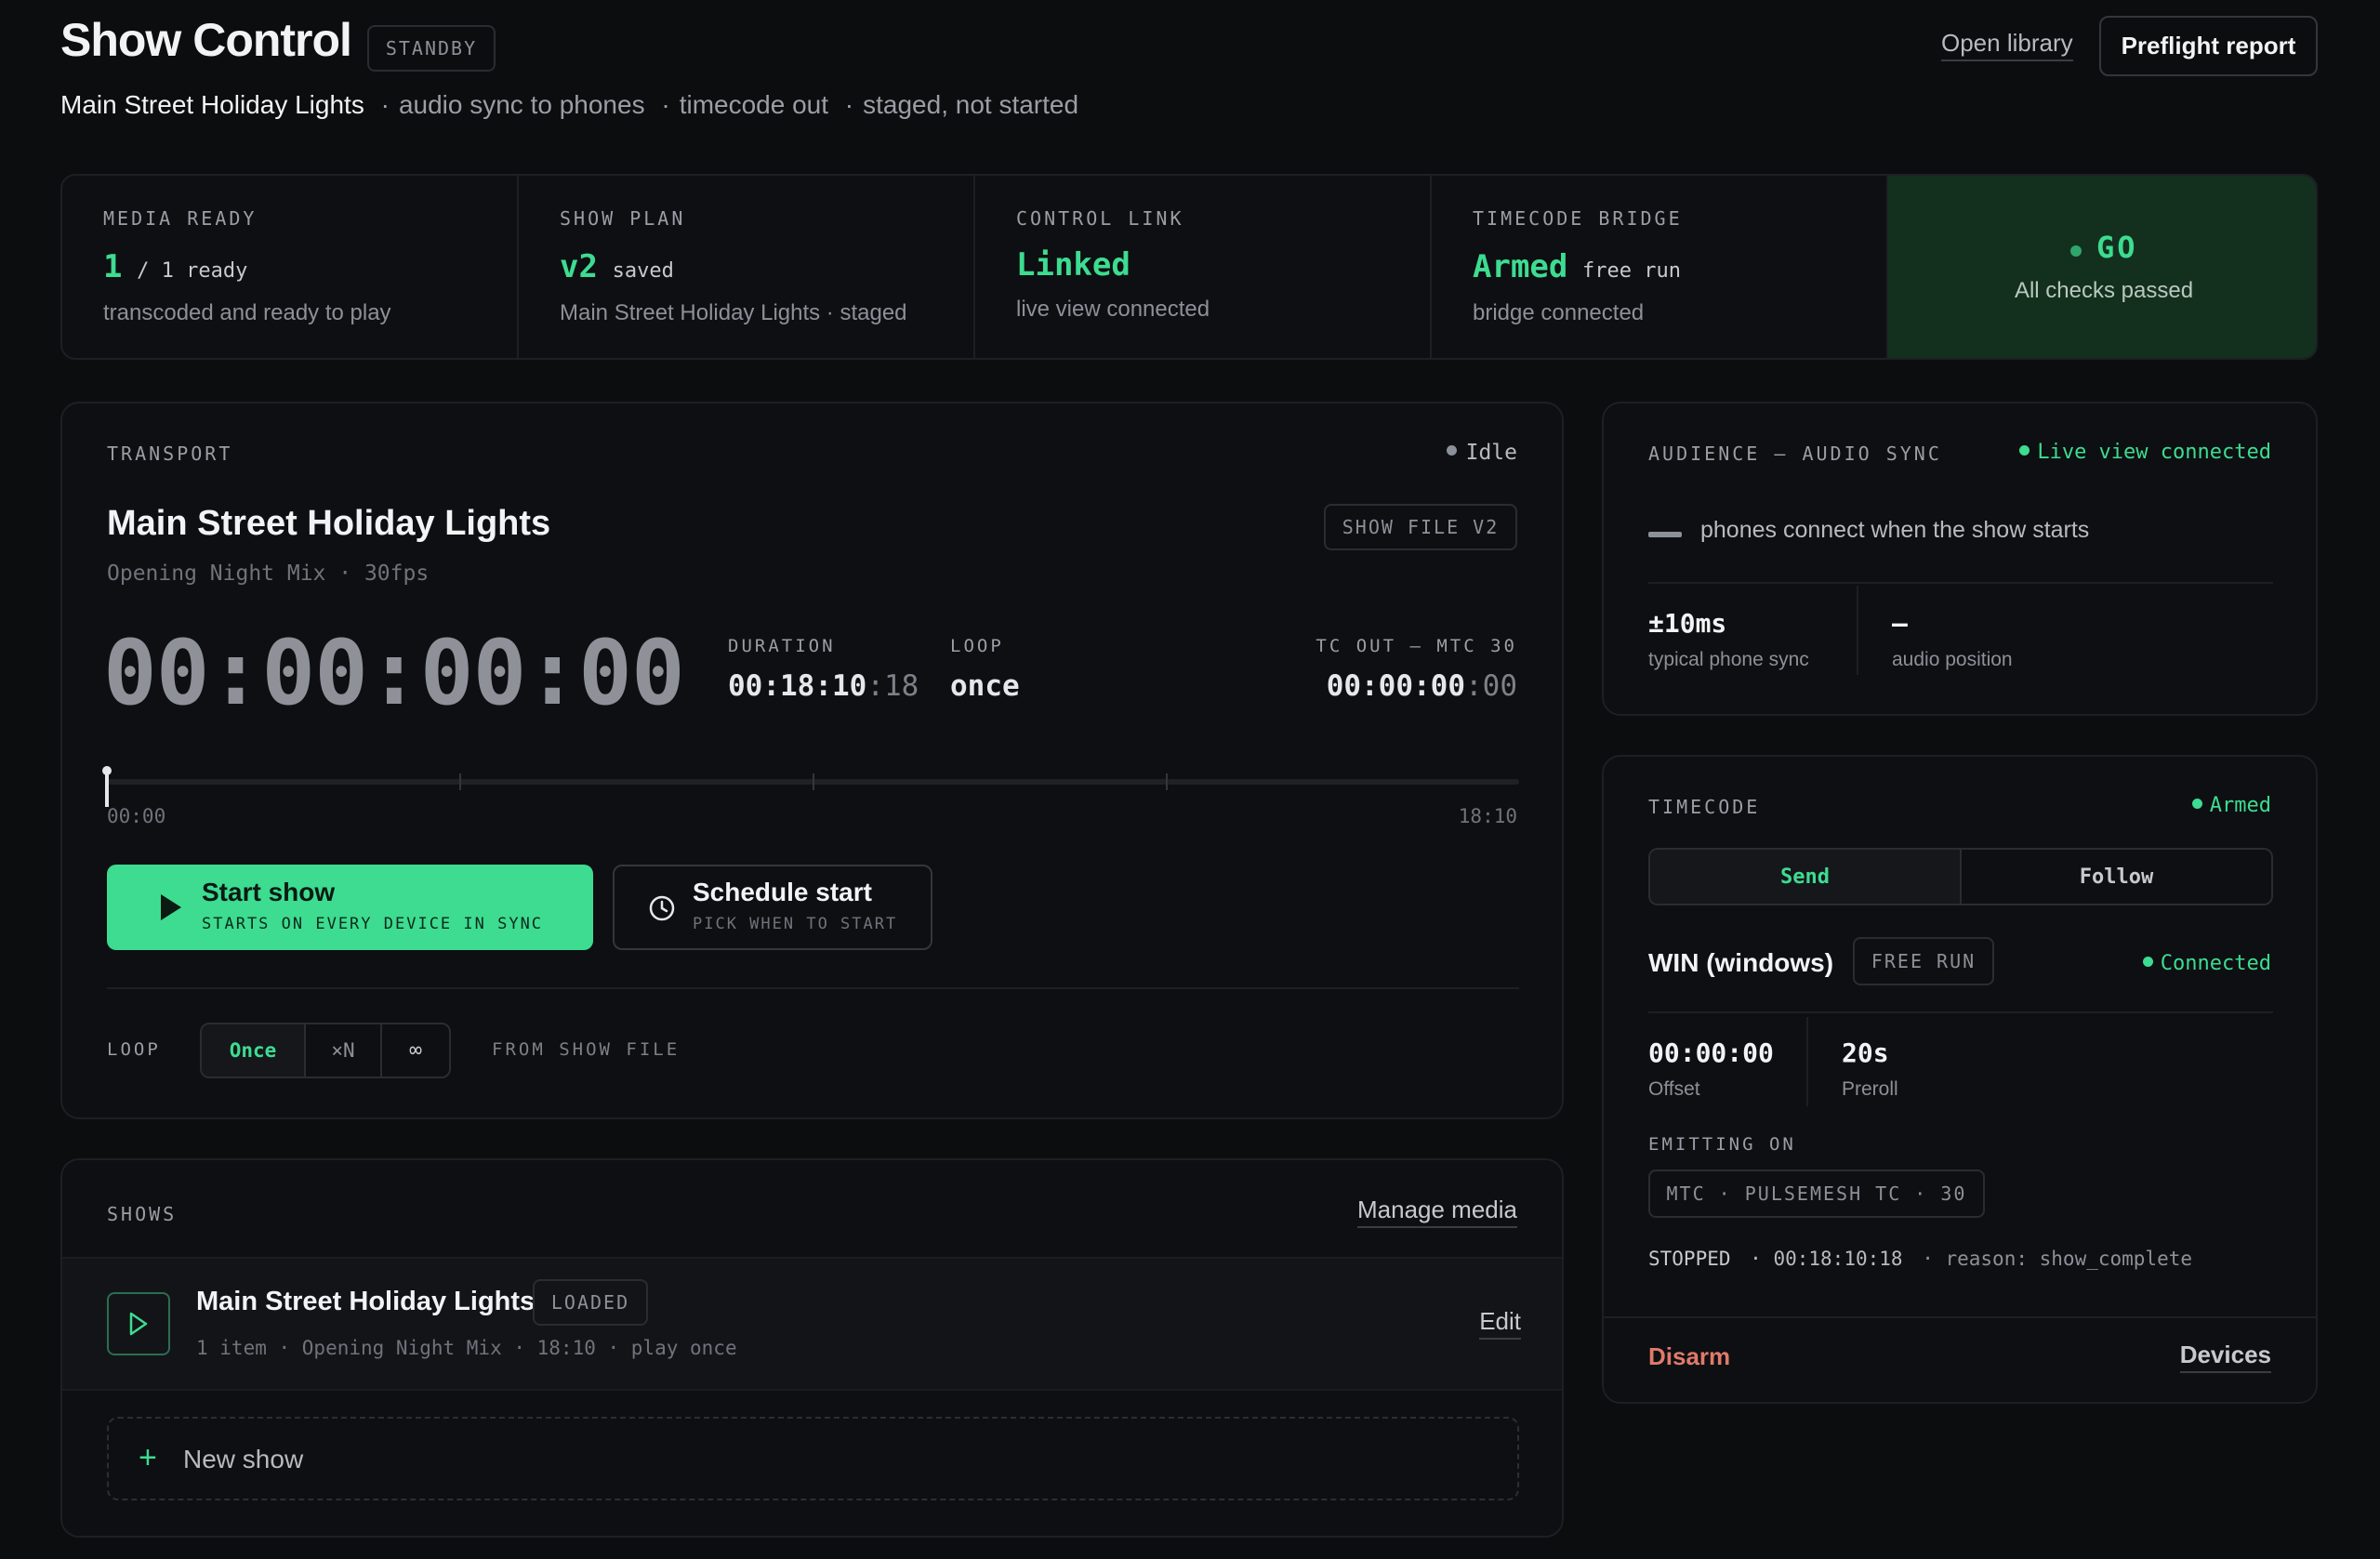 The width and height of the screenshot is (2380, 1559). I want to click on show-name: Main Street Holiday Lights, so click(366, 1301).